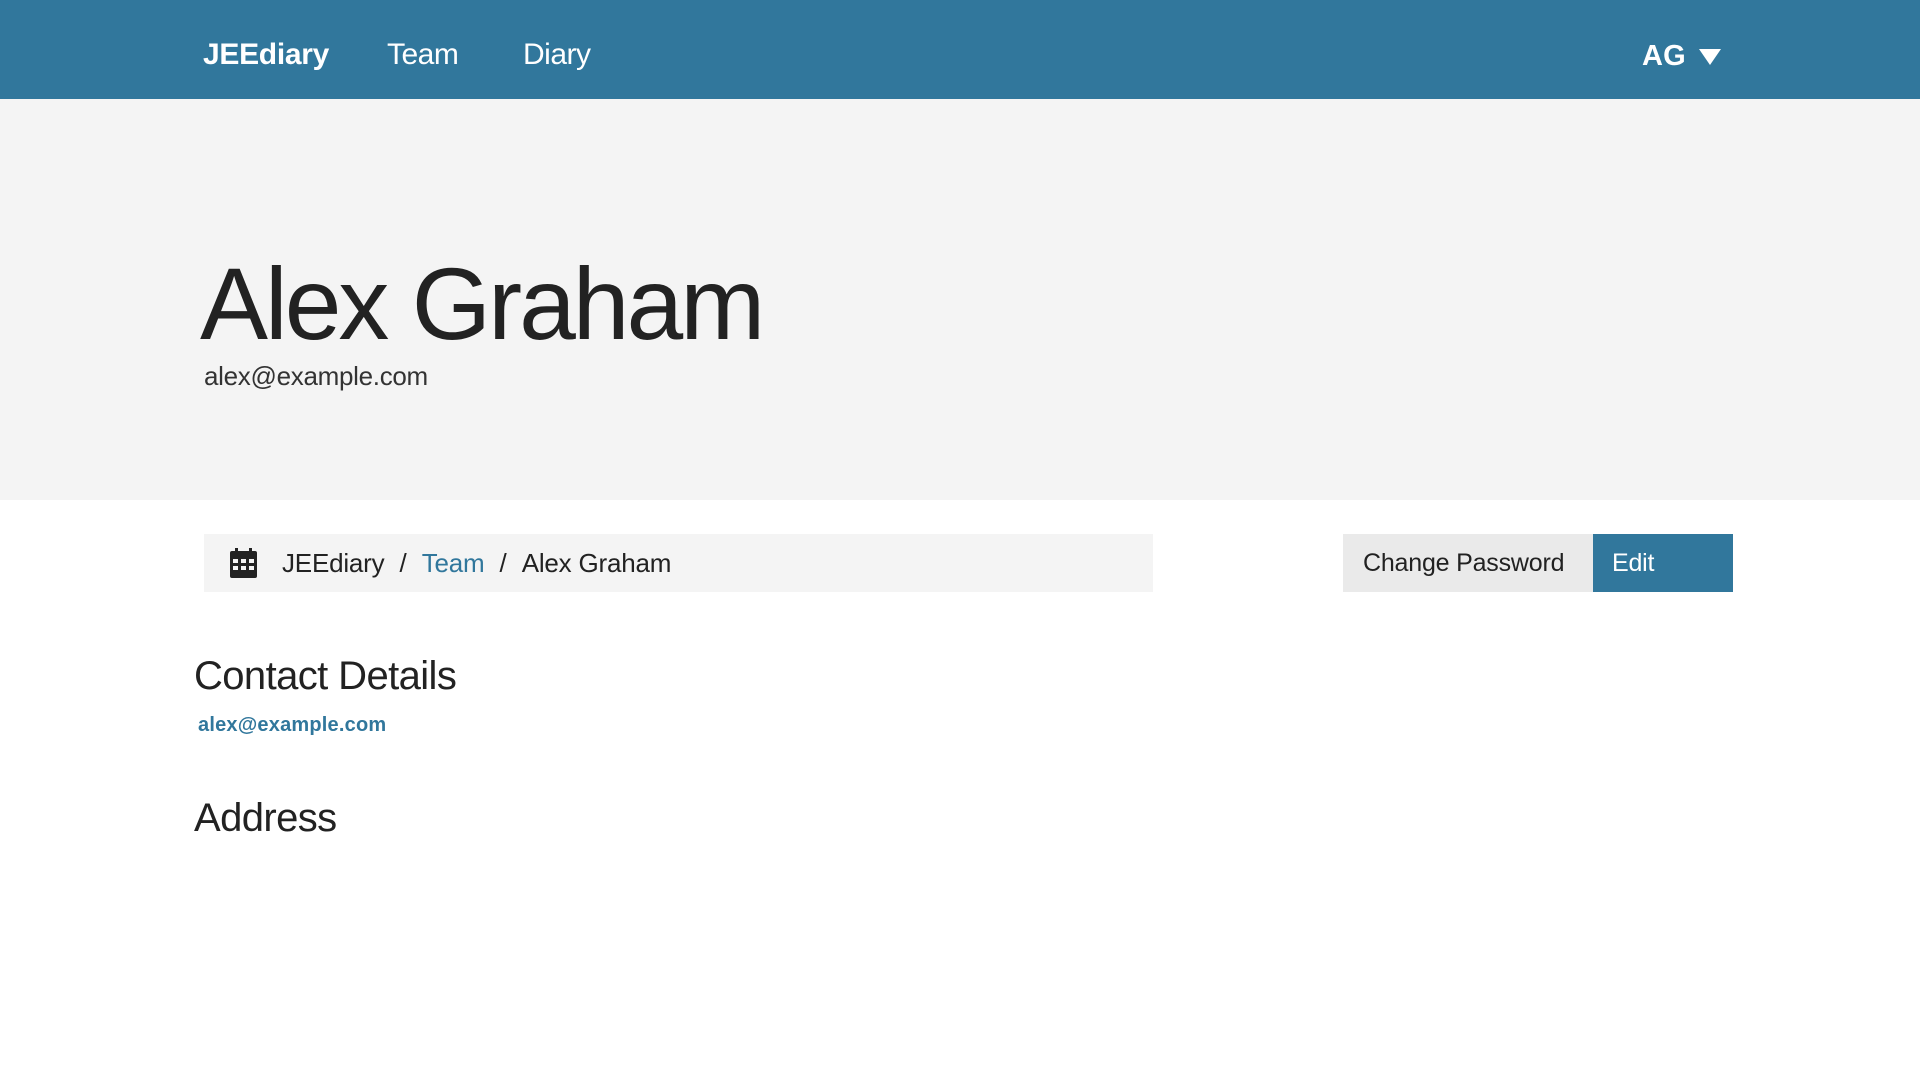 The width and height of the screenshot is (1920, 1080). I want to click on contact-email-link: alex@example.com, so click(292, 725).